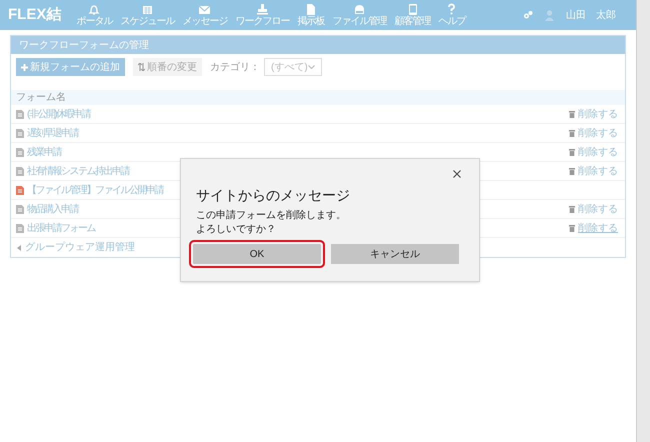 Image resolution: width=650 pixels, height=442 pixels. What do you see at coordinates (412, 15) in the screenshot?
I see `nav-item: 顧客管理` at bounding box center [412, 15].